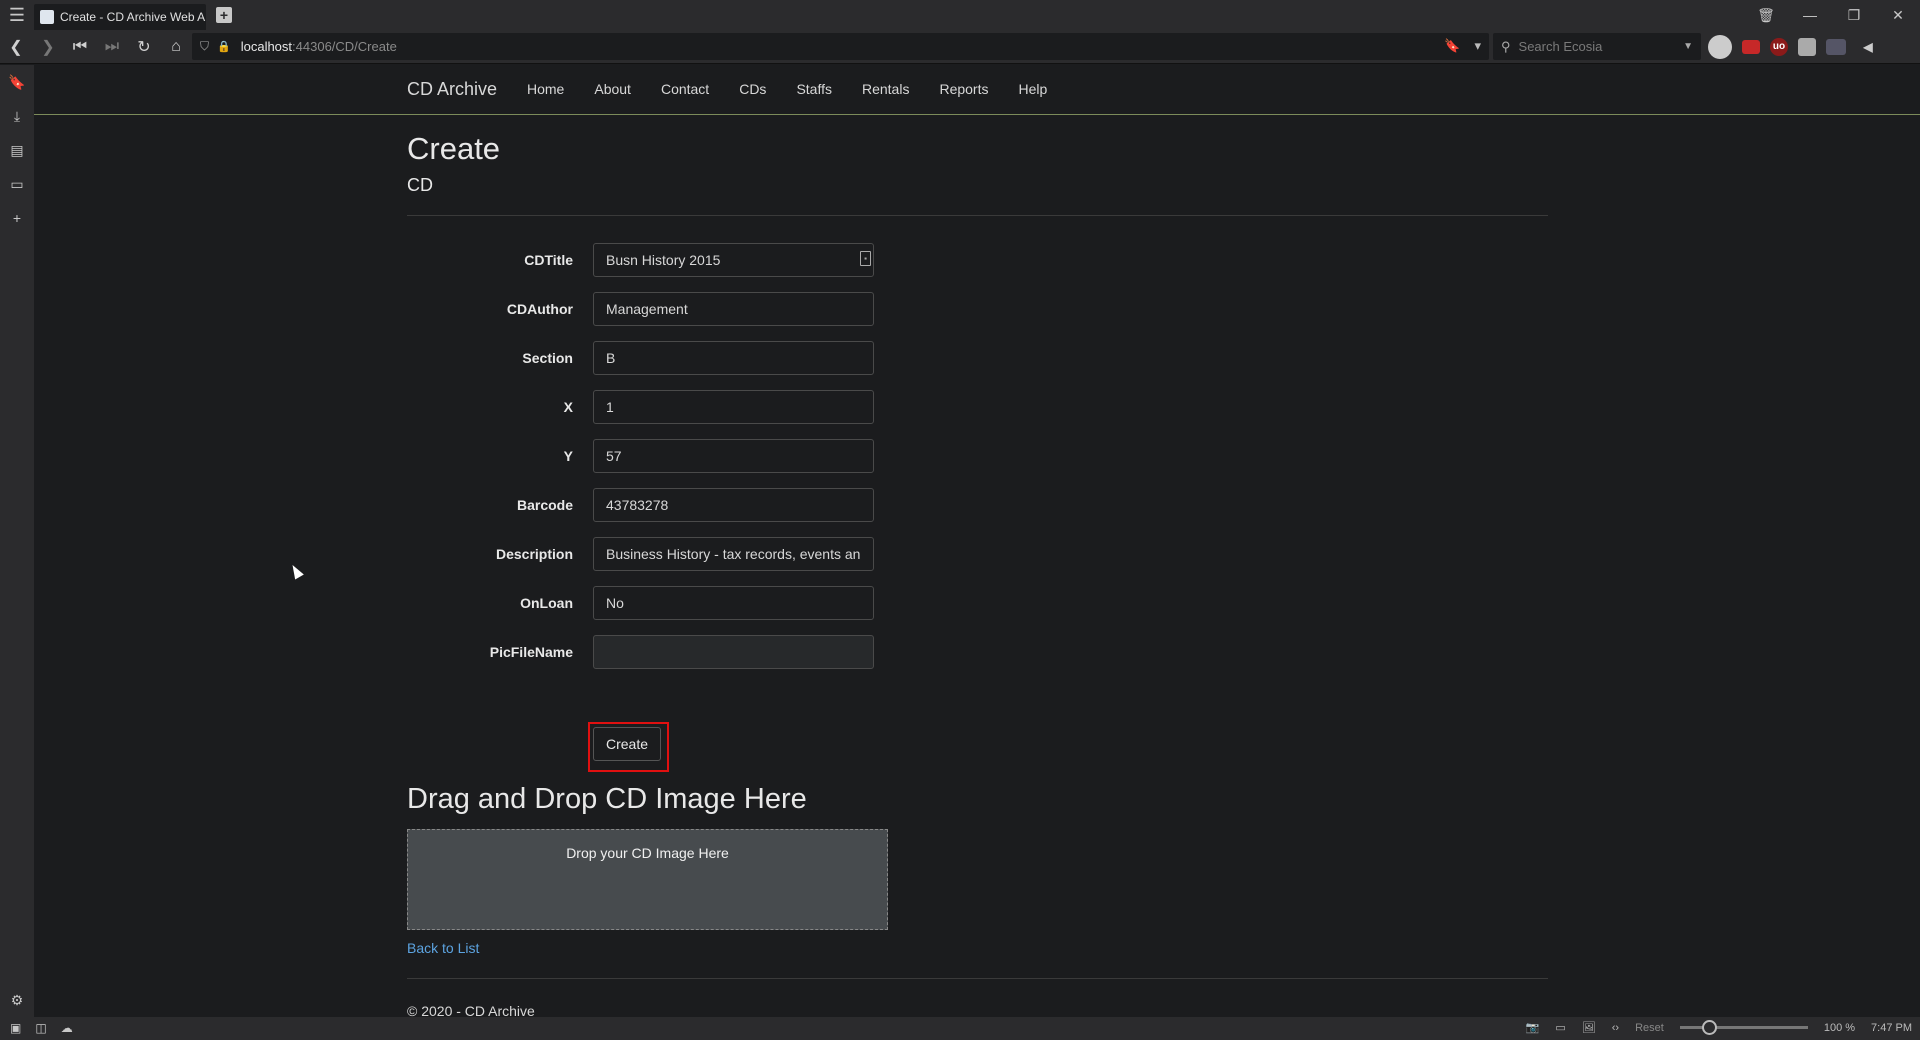 This screenshot has width=1920, height=1040. I want to click on url-host: localhost, so click(266, 46).